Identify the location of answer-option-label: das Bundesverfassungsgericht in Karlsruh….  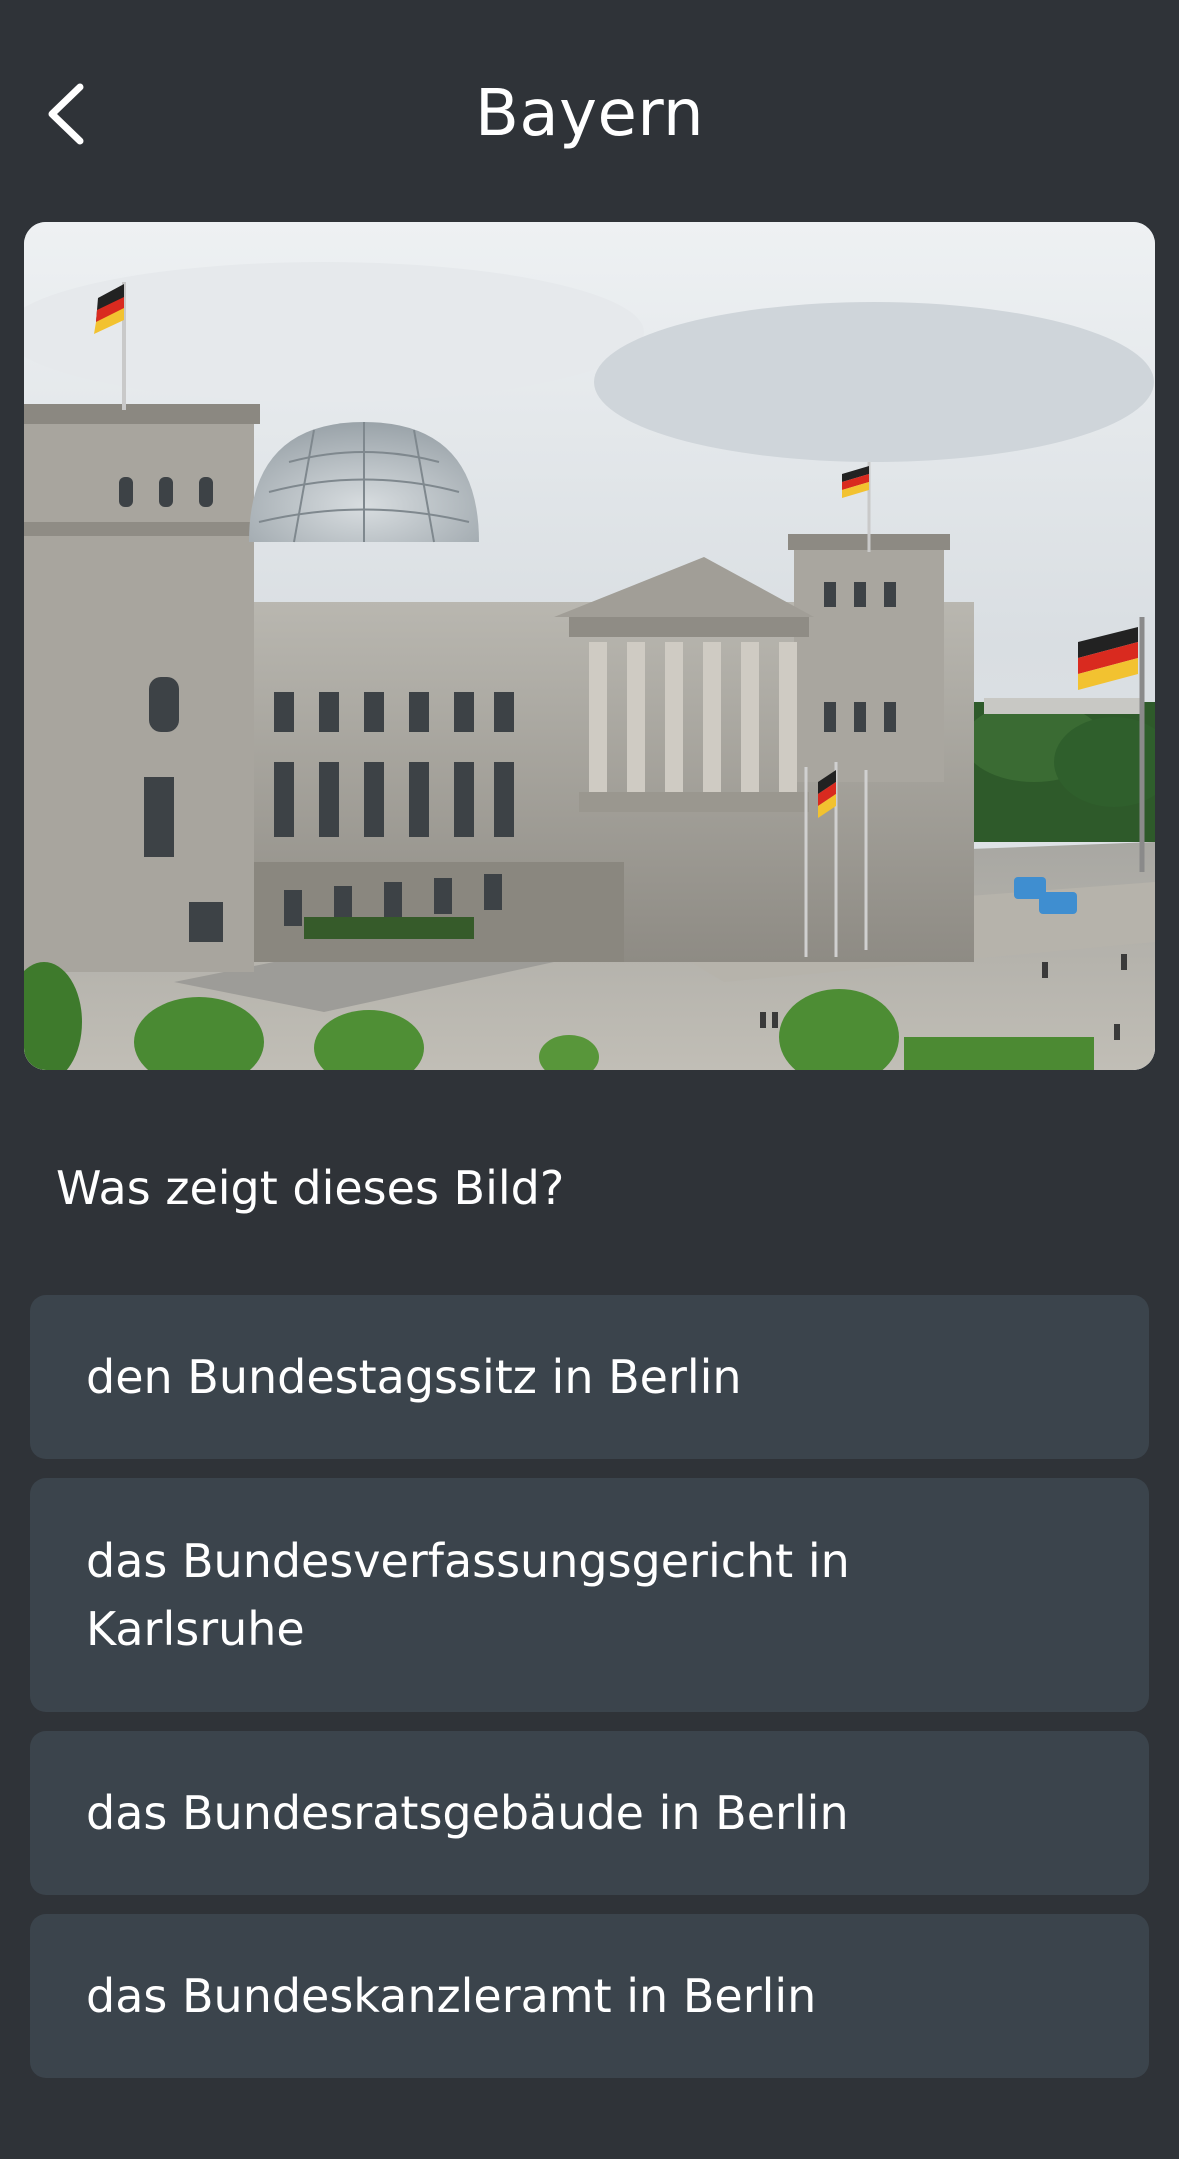
(468, 1595).